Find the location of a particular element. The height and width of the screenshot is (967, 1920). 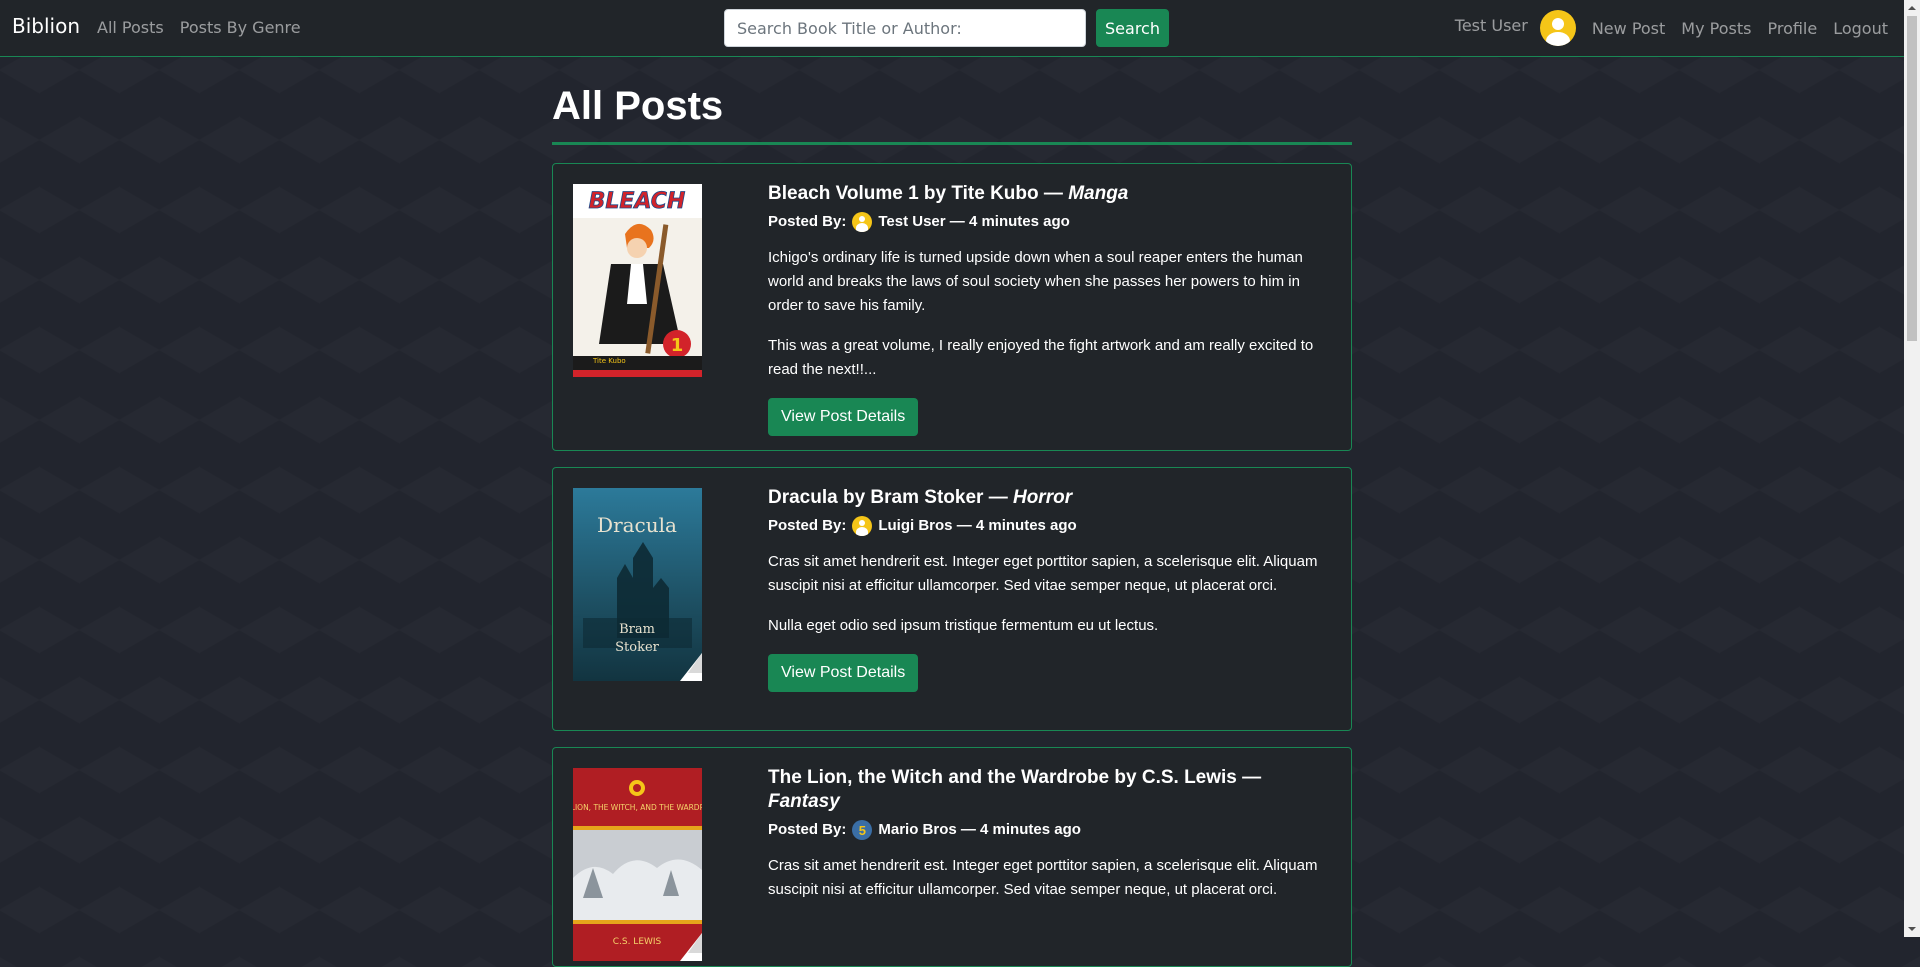

book-cover-image: Dracula Bram Stoker is located at coordinates (637, 584).